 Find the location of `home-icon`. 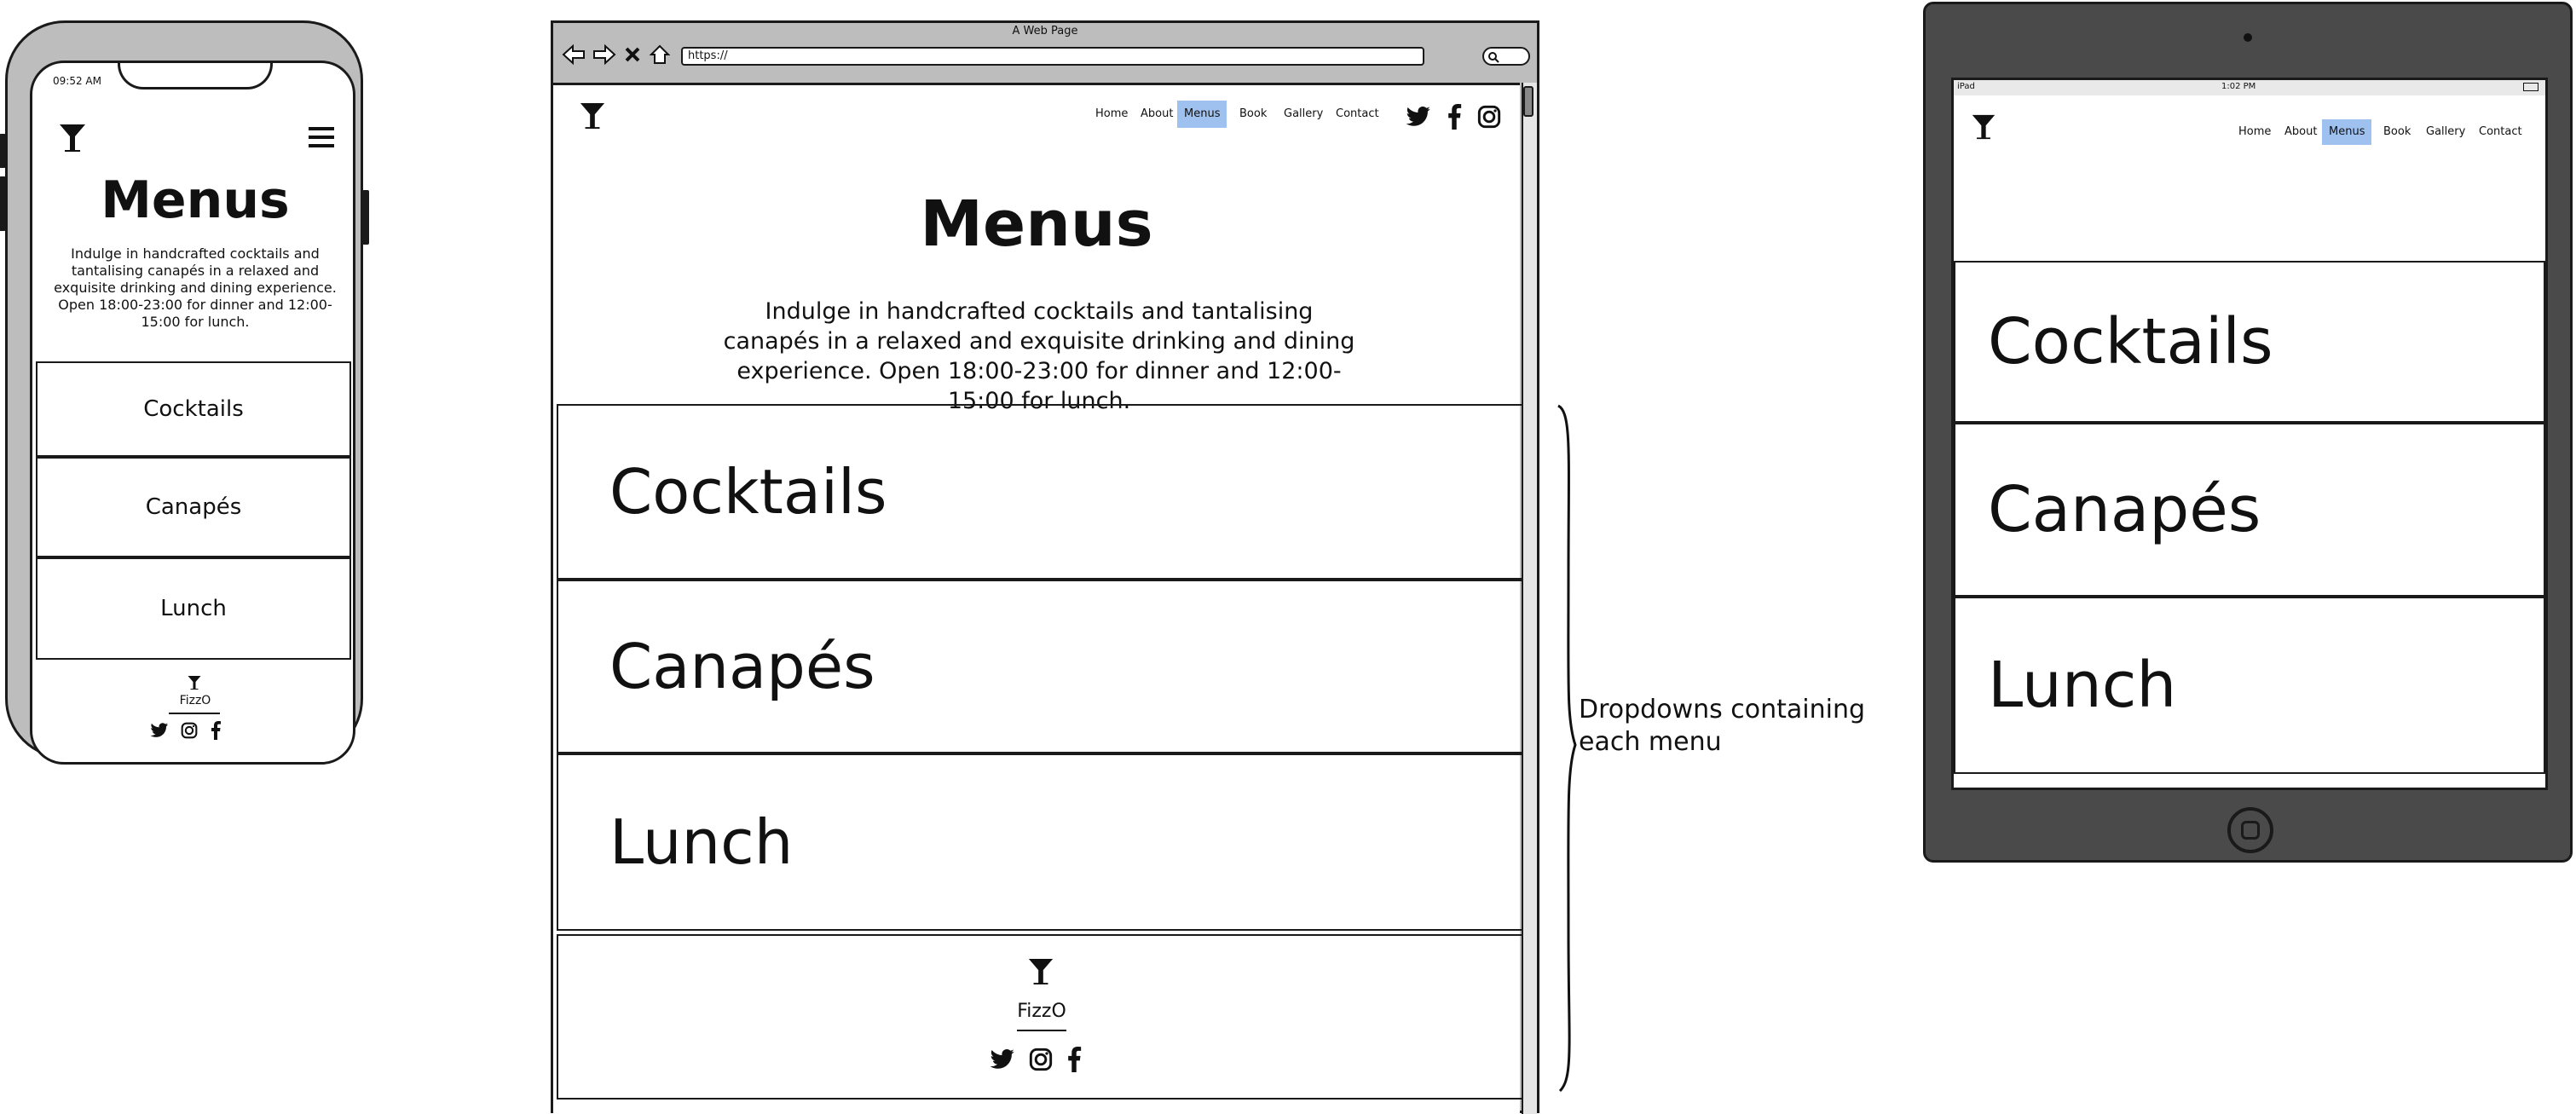

home-icon is located at coordinates (660, 54).